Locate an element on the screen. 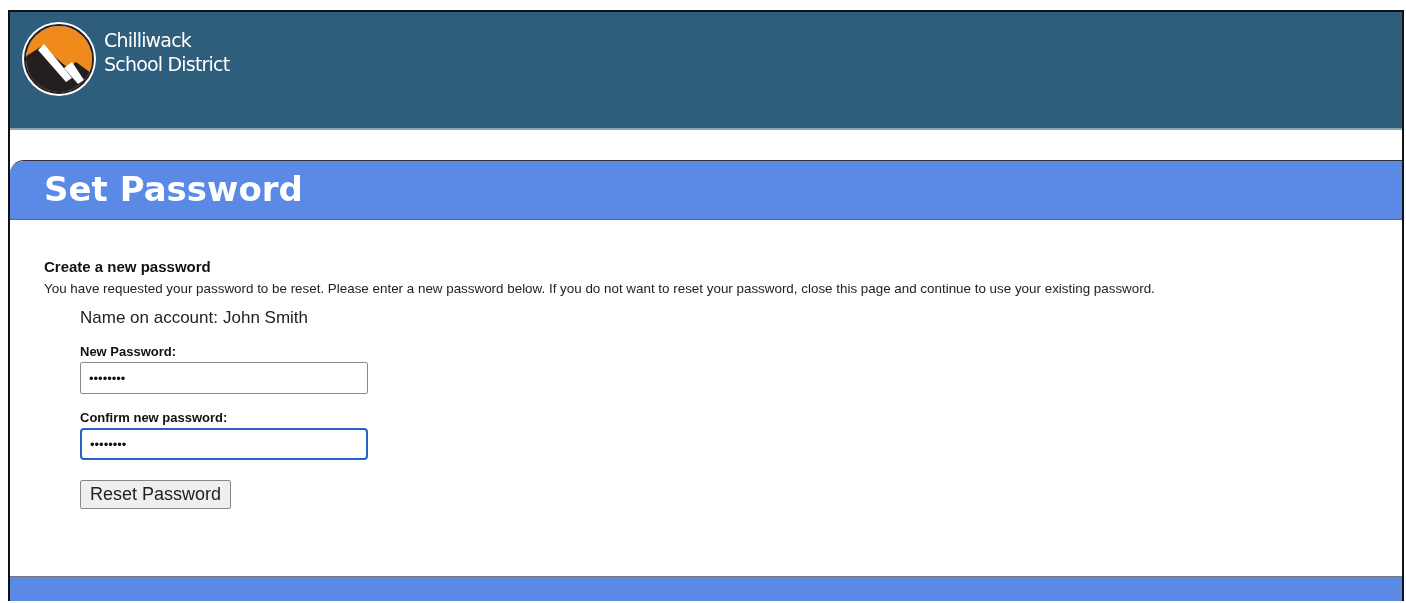 The image size is (1406, 603). logo-text: Chilliwack is located at coordinates (148, 40).